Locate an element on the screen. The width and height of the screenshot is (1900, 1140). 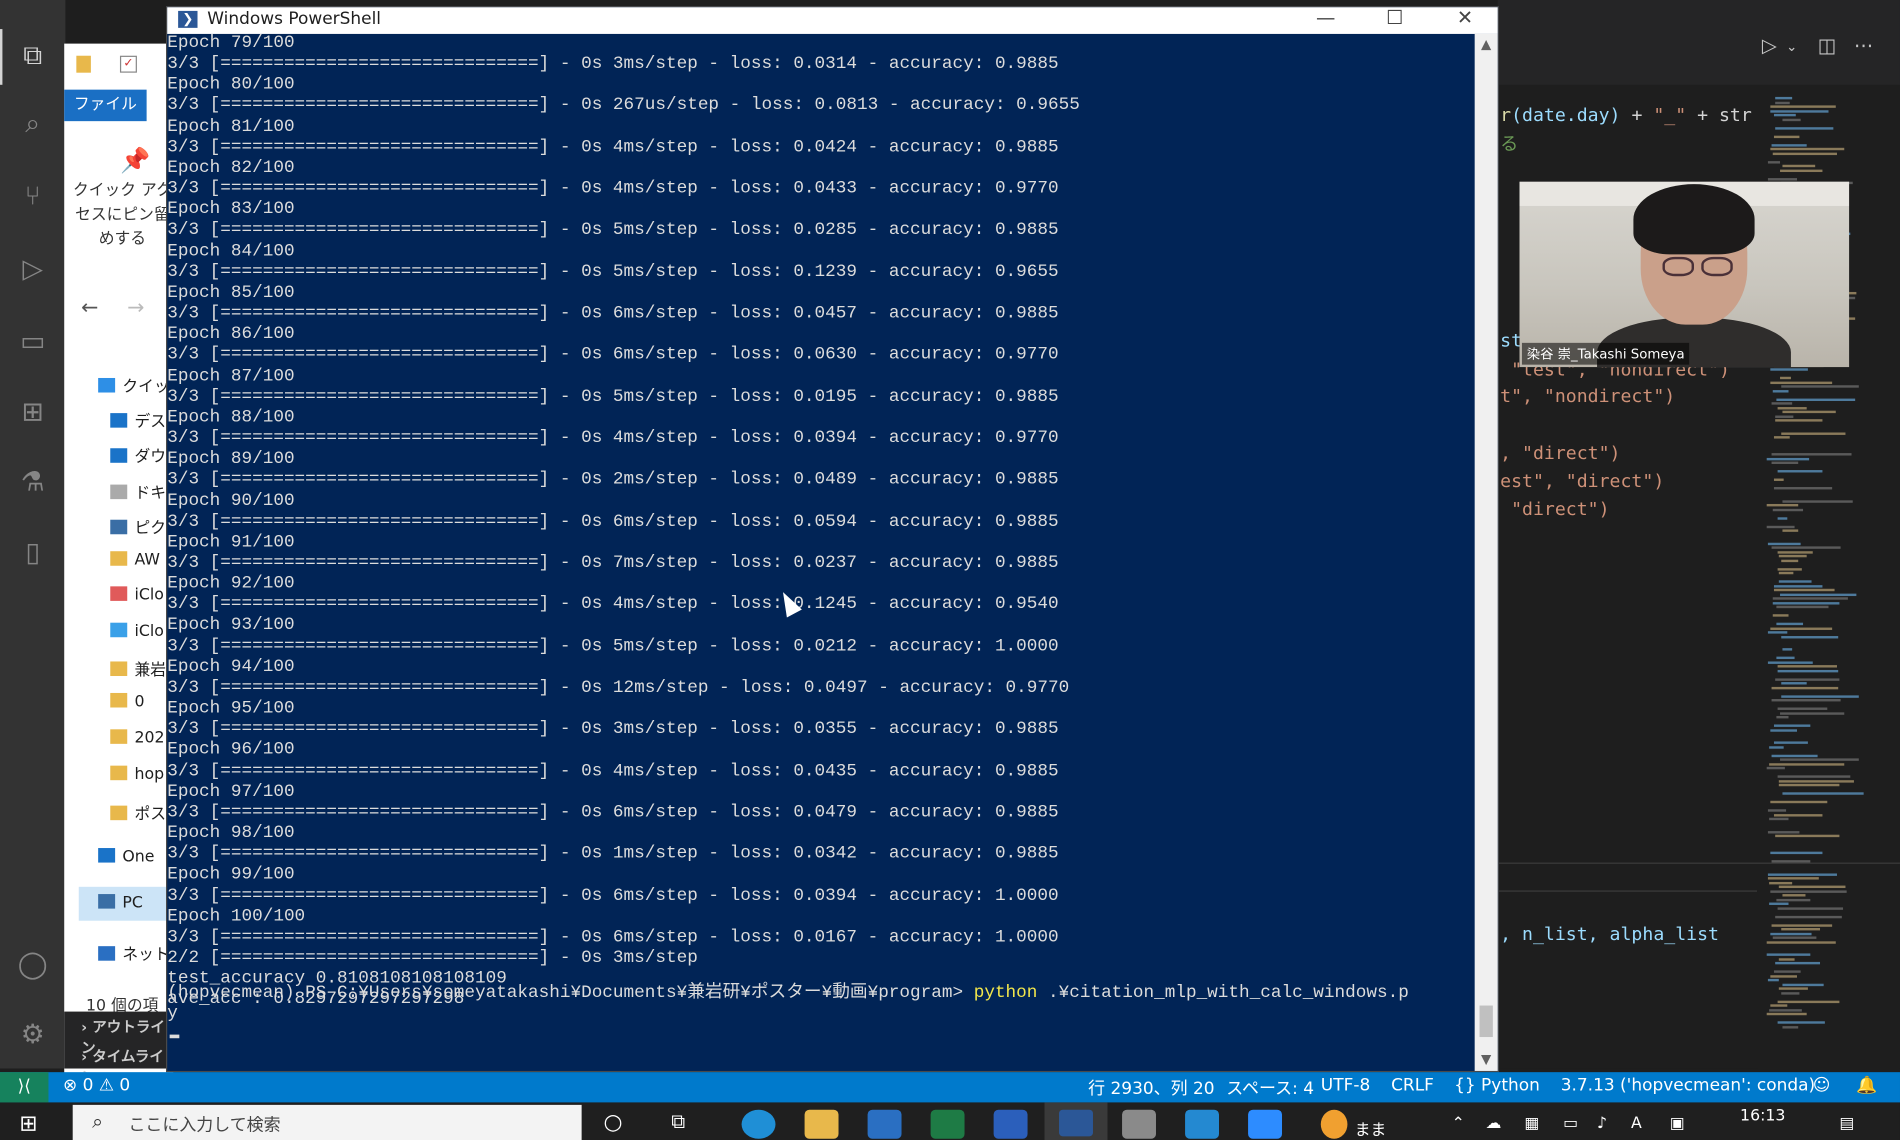
explorer-files-icon: ⧉ is located at coordinates (25, 57).